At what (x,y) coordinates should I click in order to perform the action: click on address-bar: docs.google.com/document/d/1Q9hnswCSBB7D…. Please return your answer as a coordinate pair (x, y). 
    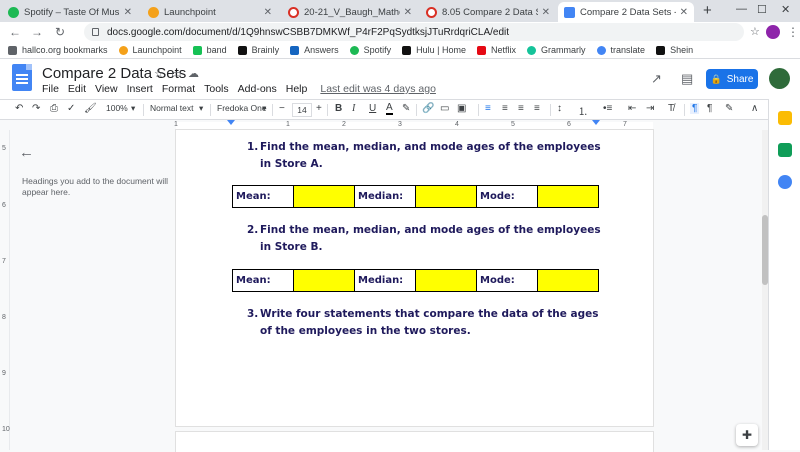
    Looking at the image, I should click on (414, 32).